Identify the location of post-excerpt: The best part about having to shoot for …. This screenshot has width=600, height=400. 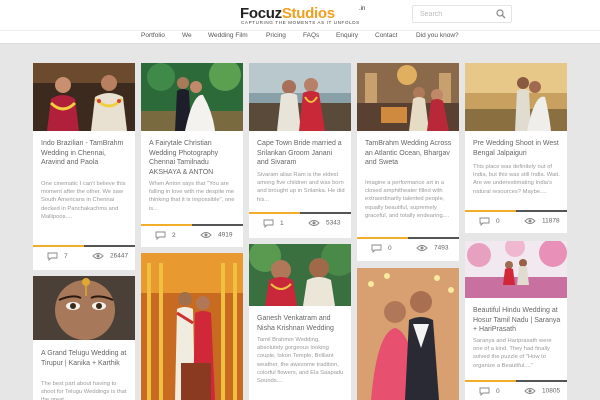
(84, 390).